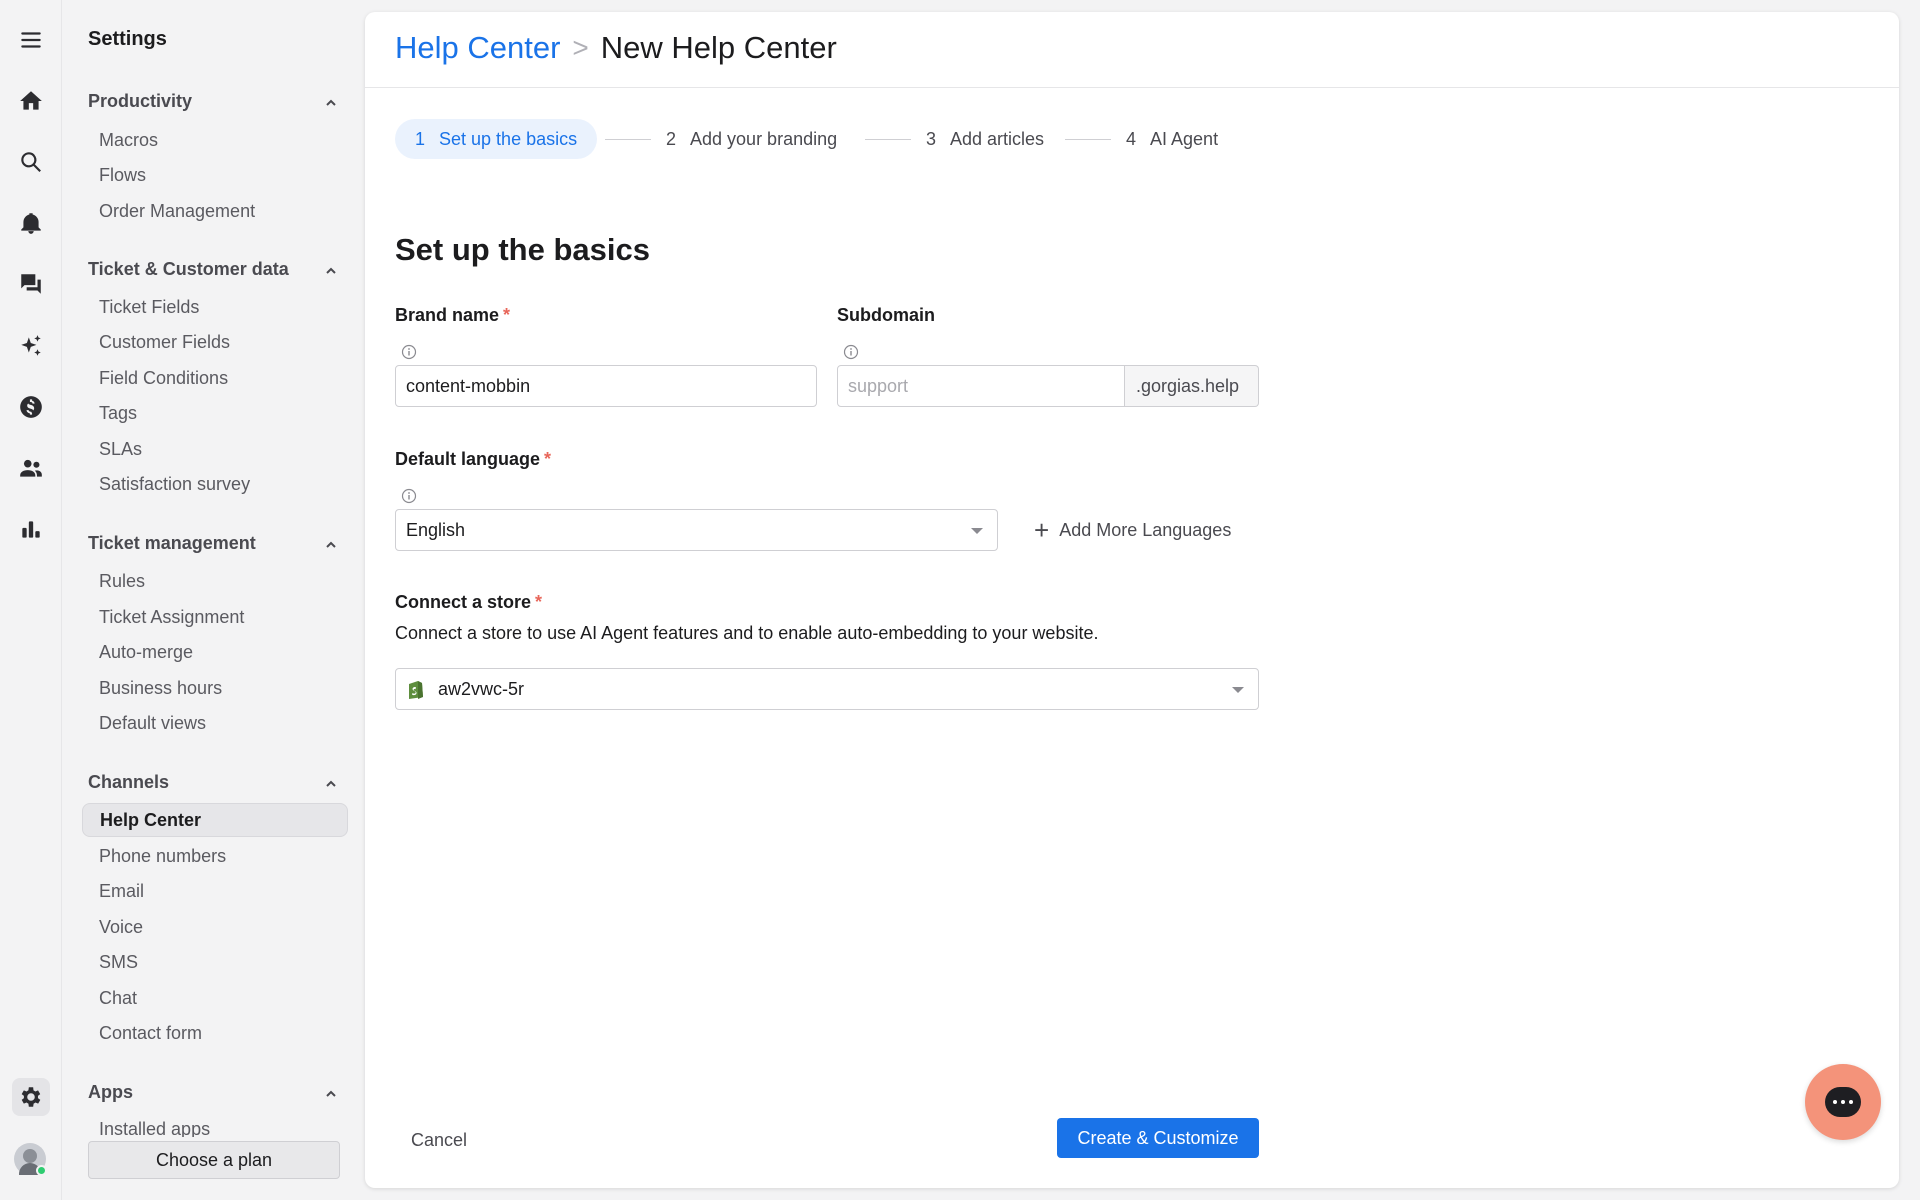  I want to click on step-number: 3, so click(931, 138).